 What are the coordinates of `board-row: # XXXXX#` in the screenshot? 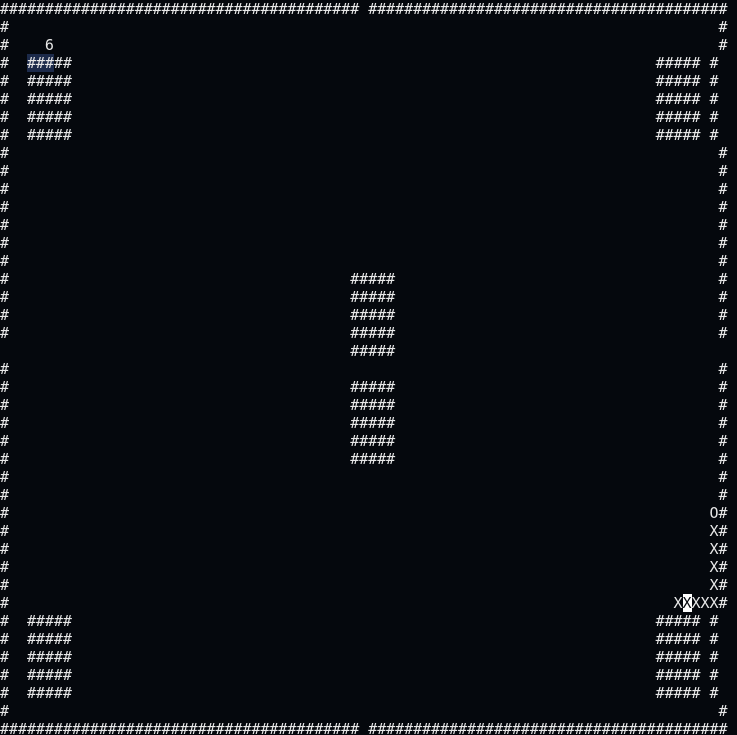 It's located at (364, 603).